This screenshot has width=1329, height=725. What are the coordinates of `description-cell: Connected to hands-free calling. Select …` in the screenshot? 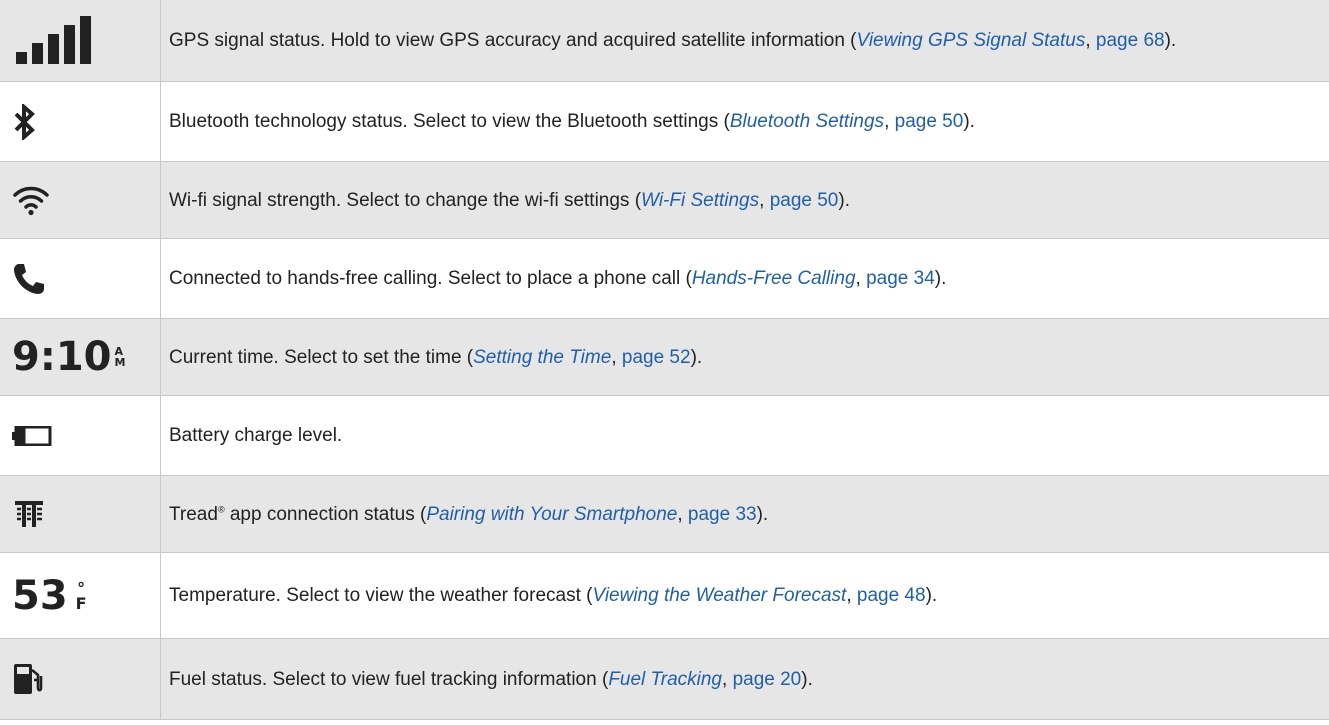 It's located at (558, 278).